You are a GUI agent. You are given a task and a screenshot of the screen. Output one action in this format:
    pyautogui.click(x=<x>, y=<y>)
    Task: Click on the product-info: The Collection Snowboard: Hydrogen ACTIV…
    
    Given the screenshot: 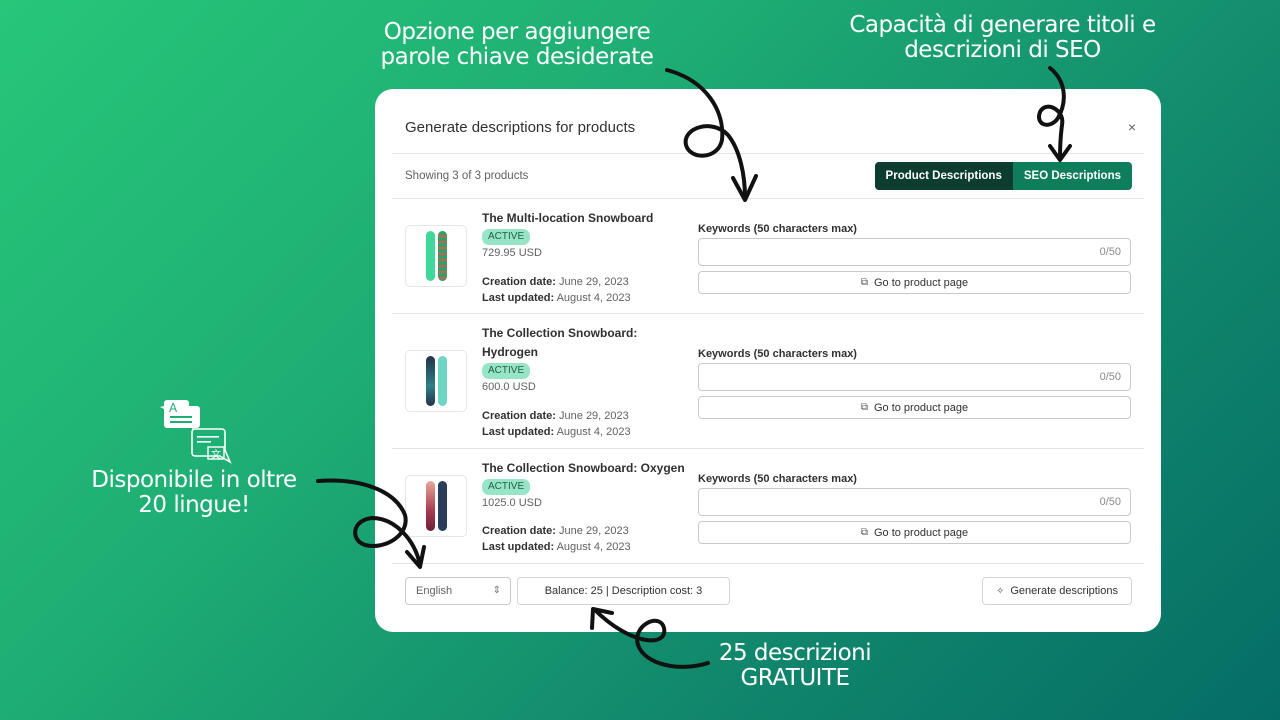 What is the action you would take?
    pyautogui.click(x=582, y=381)
    